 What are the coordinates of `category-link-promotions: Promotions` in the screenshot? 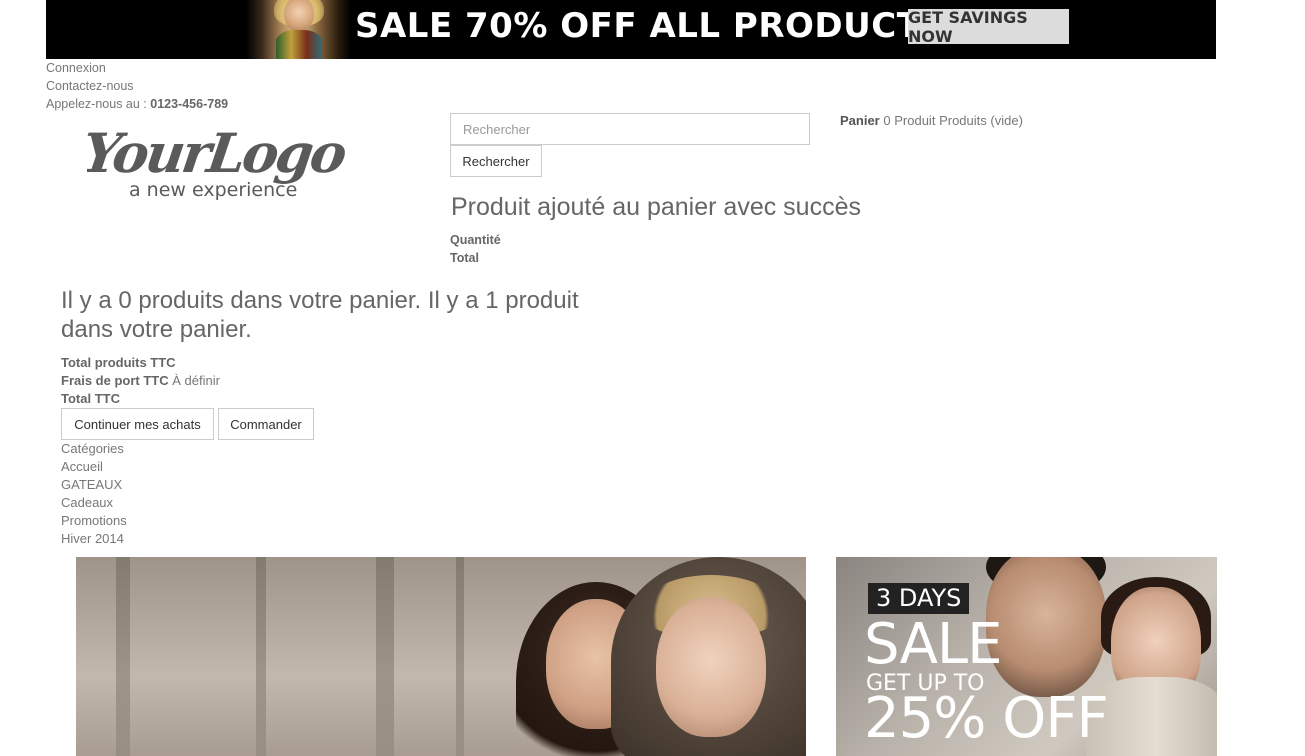 It's located at (94, 521).